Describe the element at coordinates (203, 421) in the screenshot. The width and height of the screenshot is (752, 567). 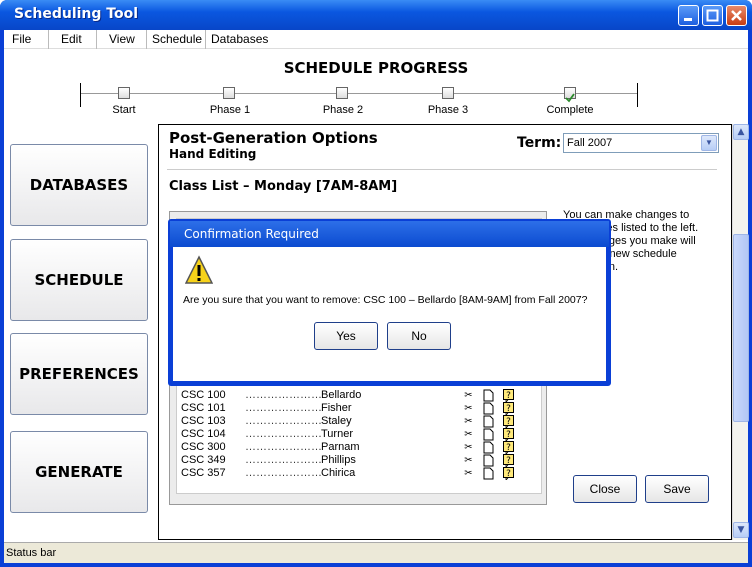
I see `class-code: CSC 103` at that location.